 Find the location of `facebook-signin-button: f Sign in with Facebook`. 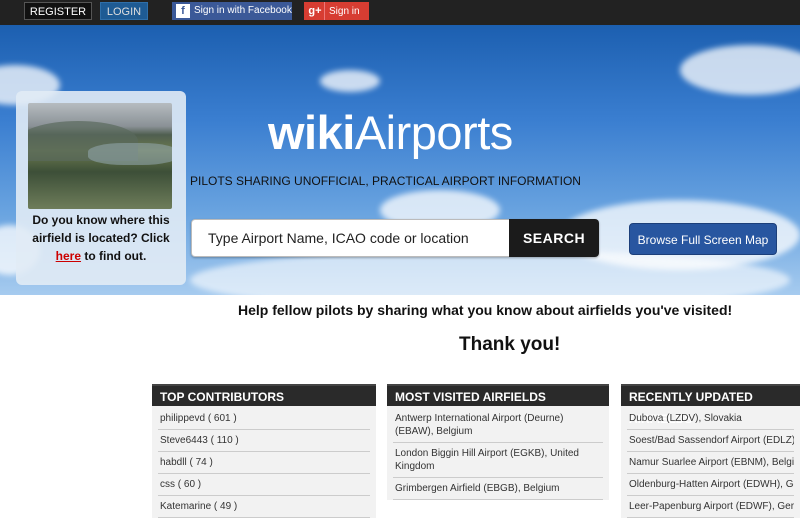

facebook-signin-button: f Sign in with Facebook is located at coordinates (232, 11).